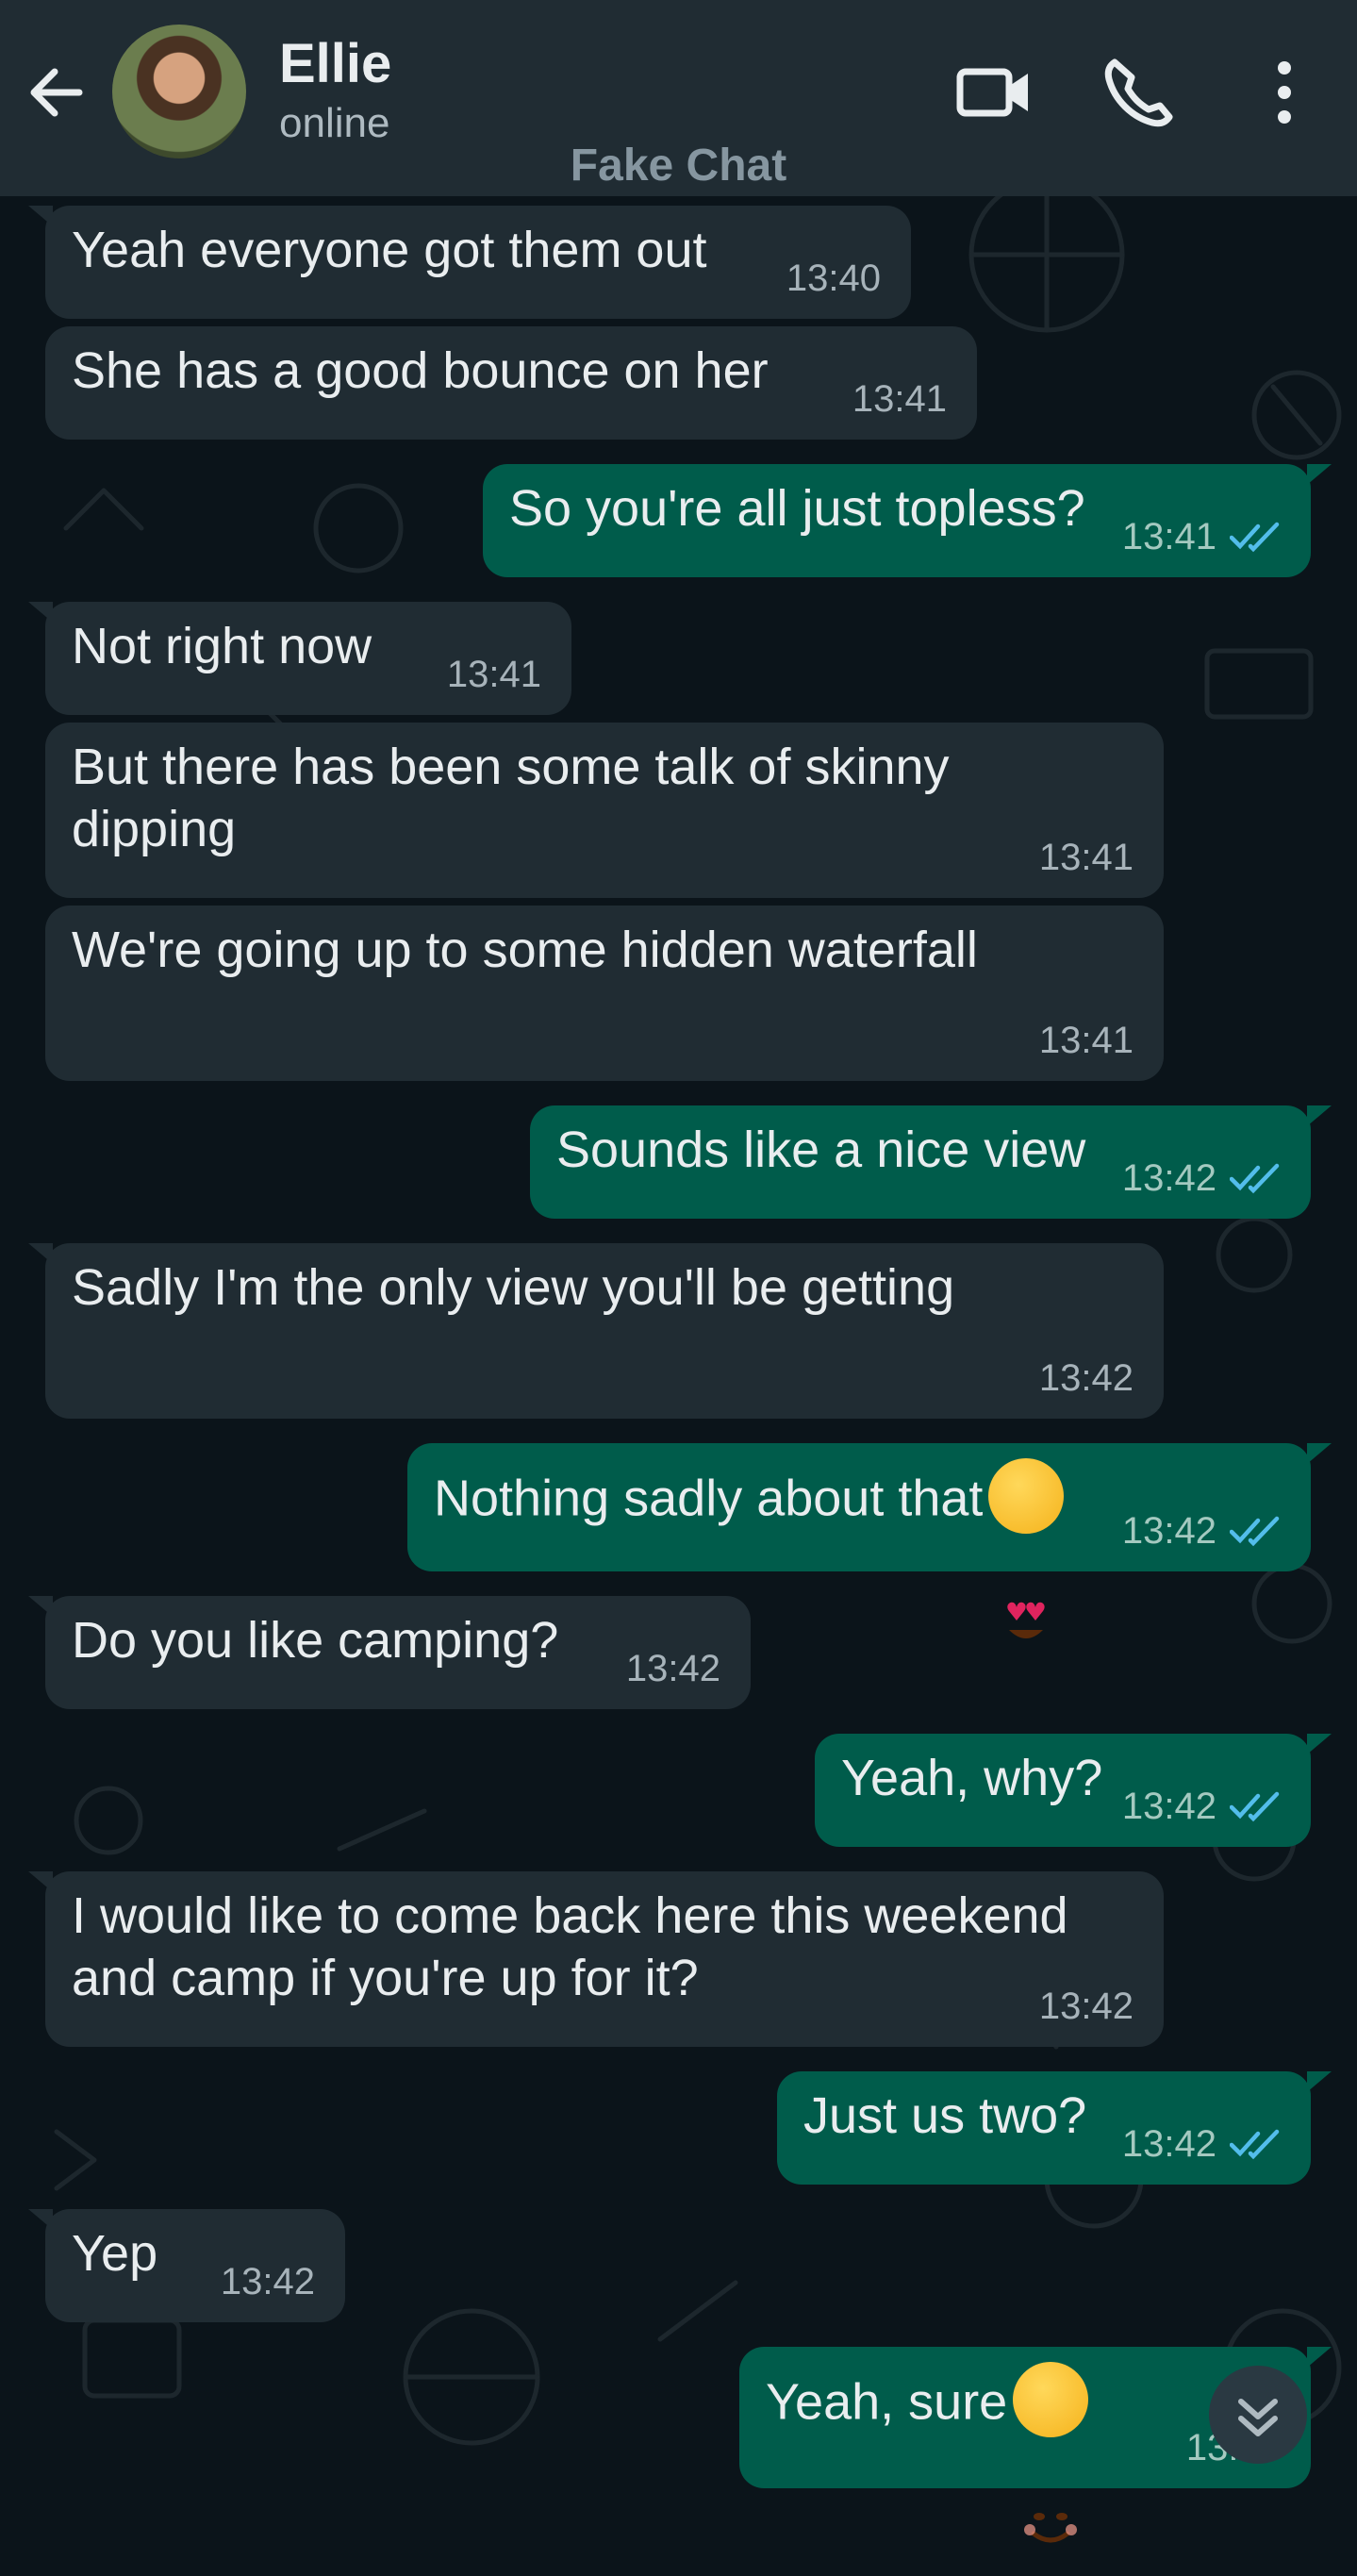  Describe the element at coordinates (315, 1640) in the screenshot. I see `message-text: Do you like camping?` at that location.